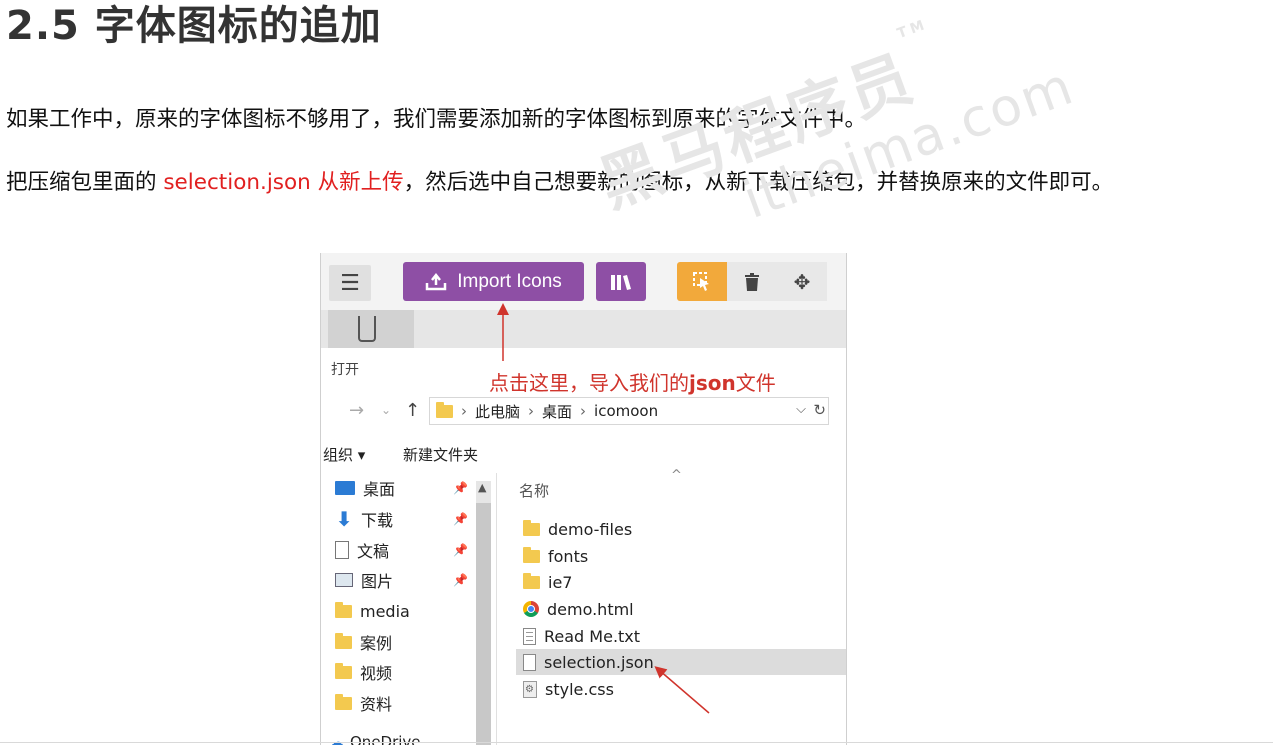  What do you see at coordinates (376, 673) in the screenshot?
I see `nav-item-label: 视频` at bounding box center [376, 673].